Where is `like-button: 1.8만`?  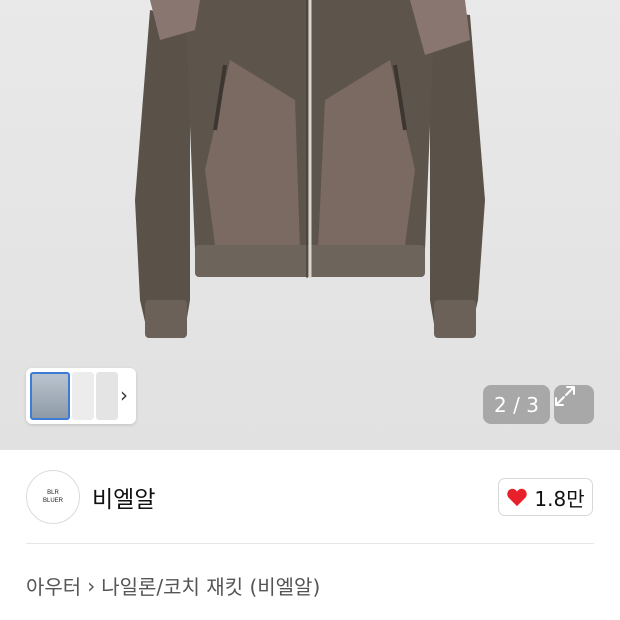 like-button: 1.8만 is located at coordinates (545, 497).